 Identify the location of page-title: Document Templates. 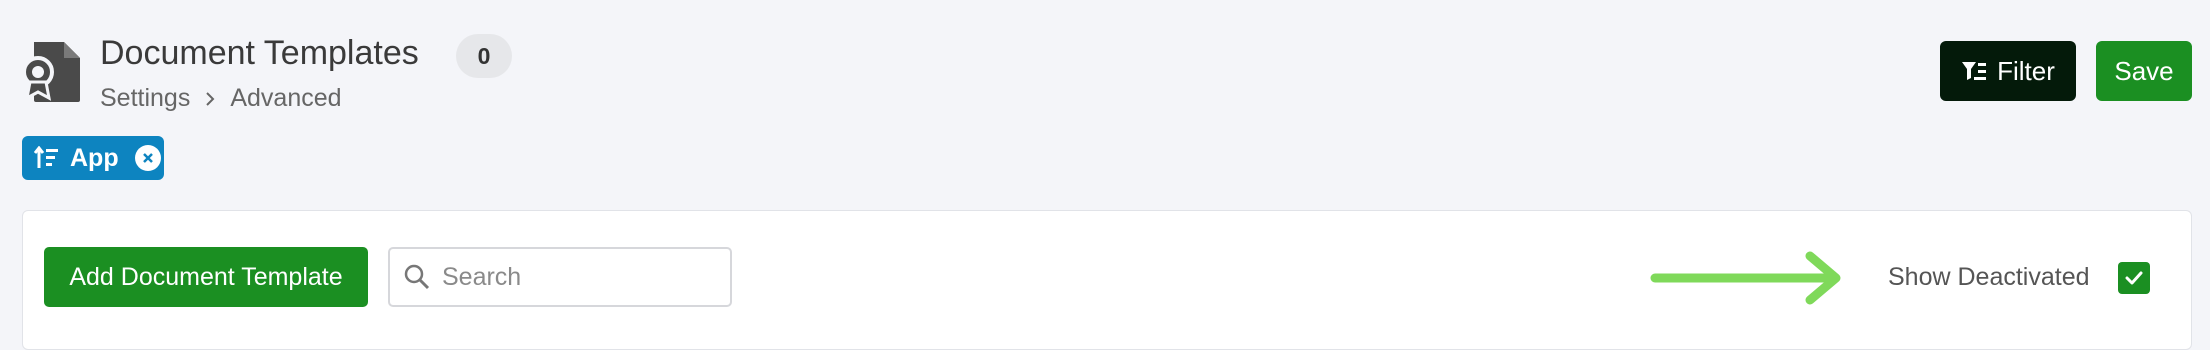
(259, 53).